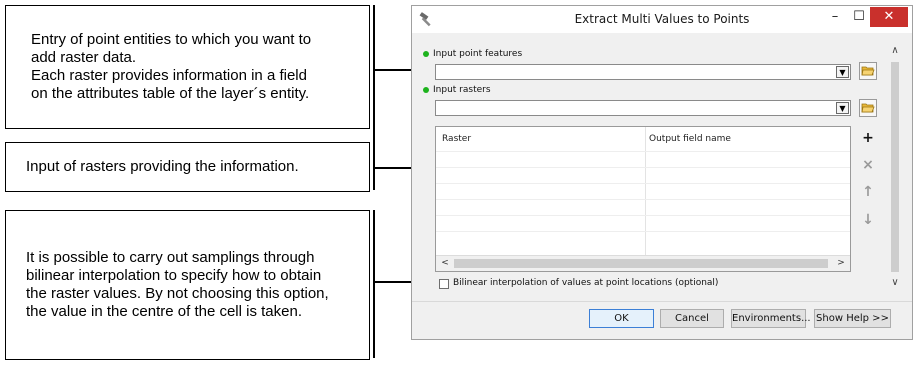  What do you see at coordinates (621, 318) in the screenshot?
I see `ok-button: OK` at bounding box center [621, 318].